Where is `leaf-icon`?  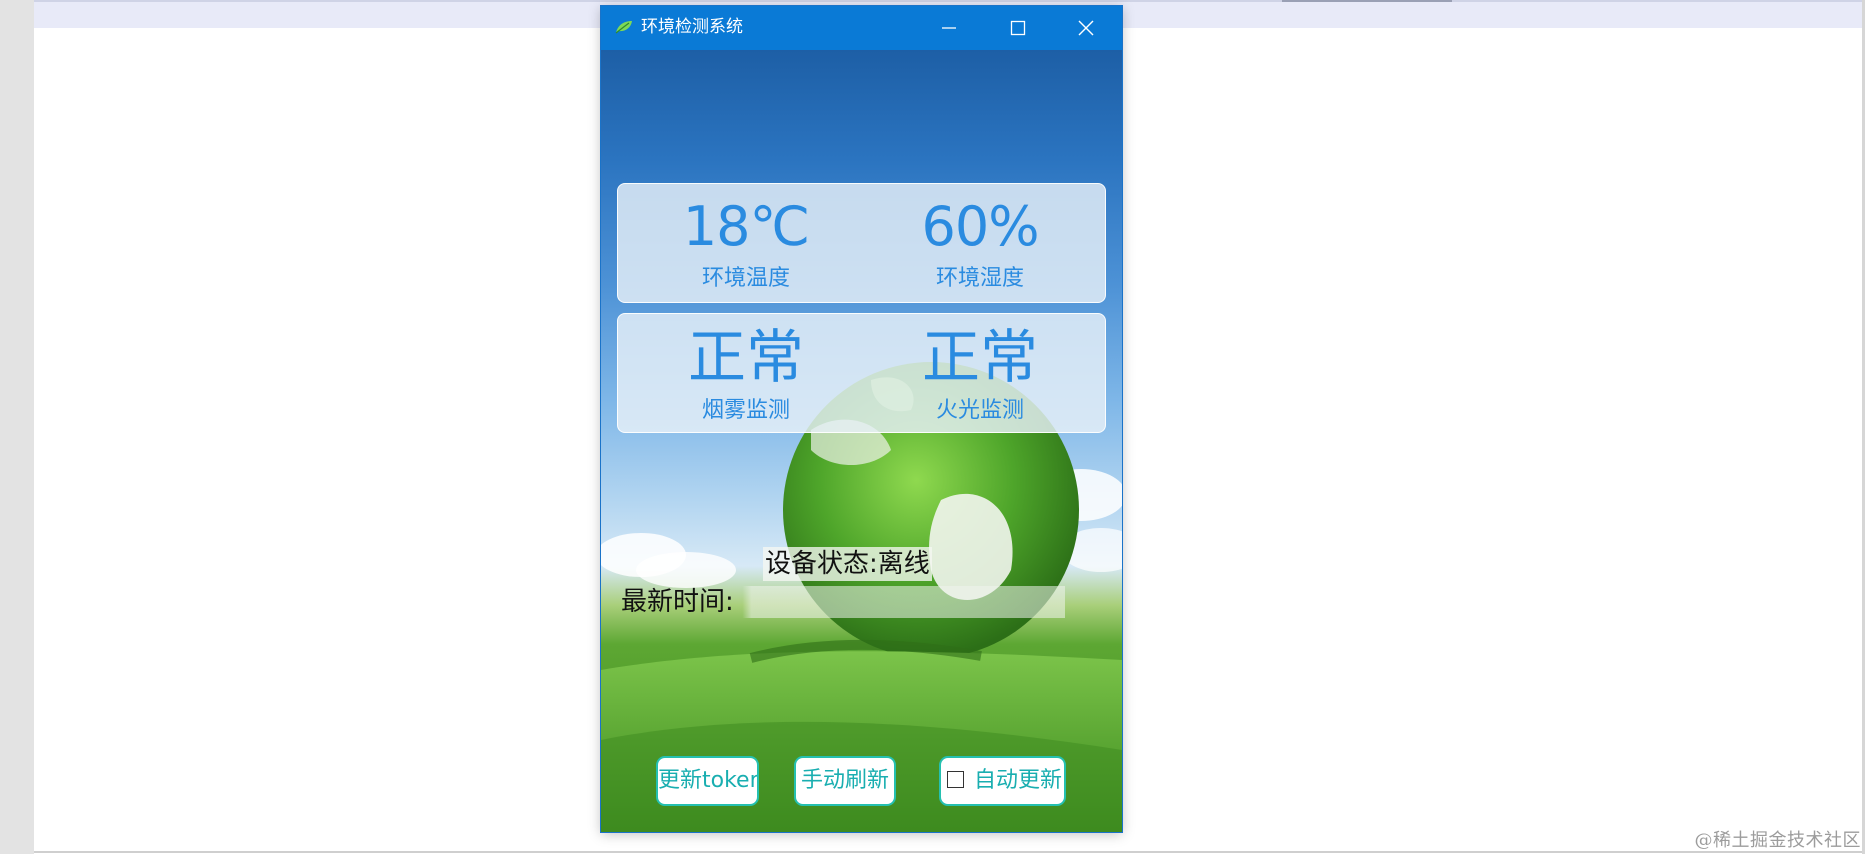 leaf-icon is located at coordinates (623, 27).